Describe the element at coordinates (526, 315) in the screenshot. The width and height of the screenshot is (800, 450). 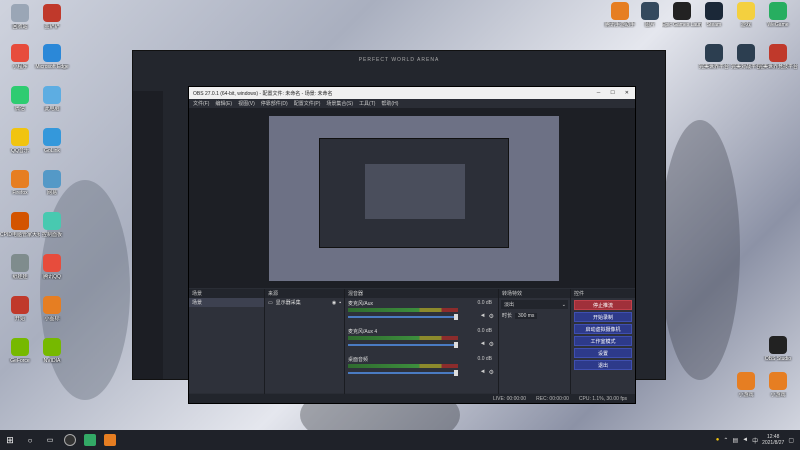
I see `duration-input: 300 ms` at that location.